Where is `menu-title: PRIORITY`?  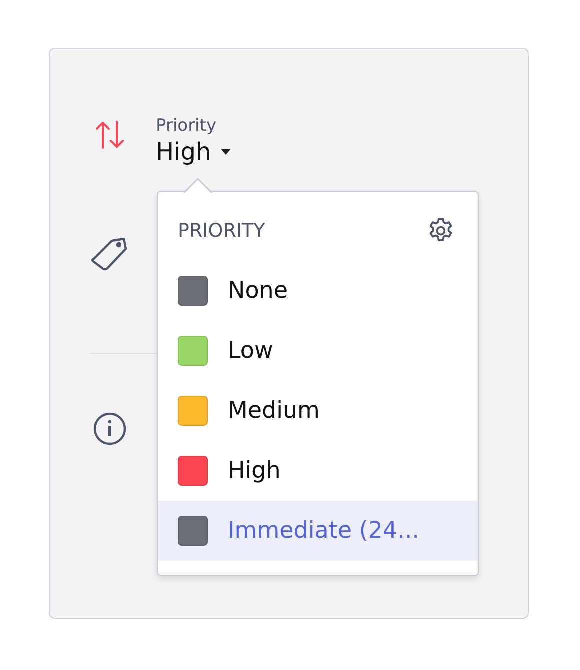
menu-title: PRIORITY is located at coordinates (222, 231).